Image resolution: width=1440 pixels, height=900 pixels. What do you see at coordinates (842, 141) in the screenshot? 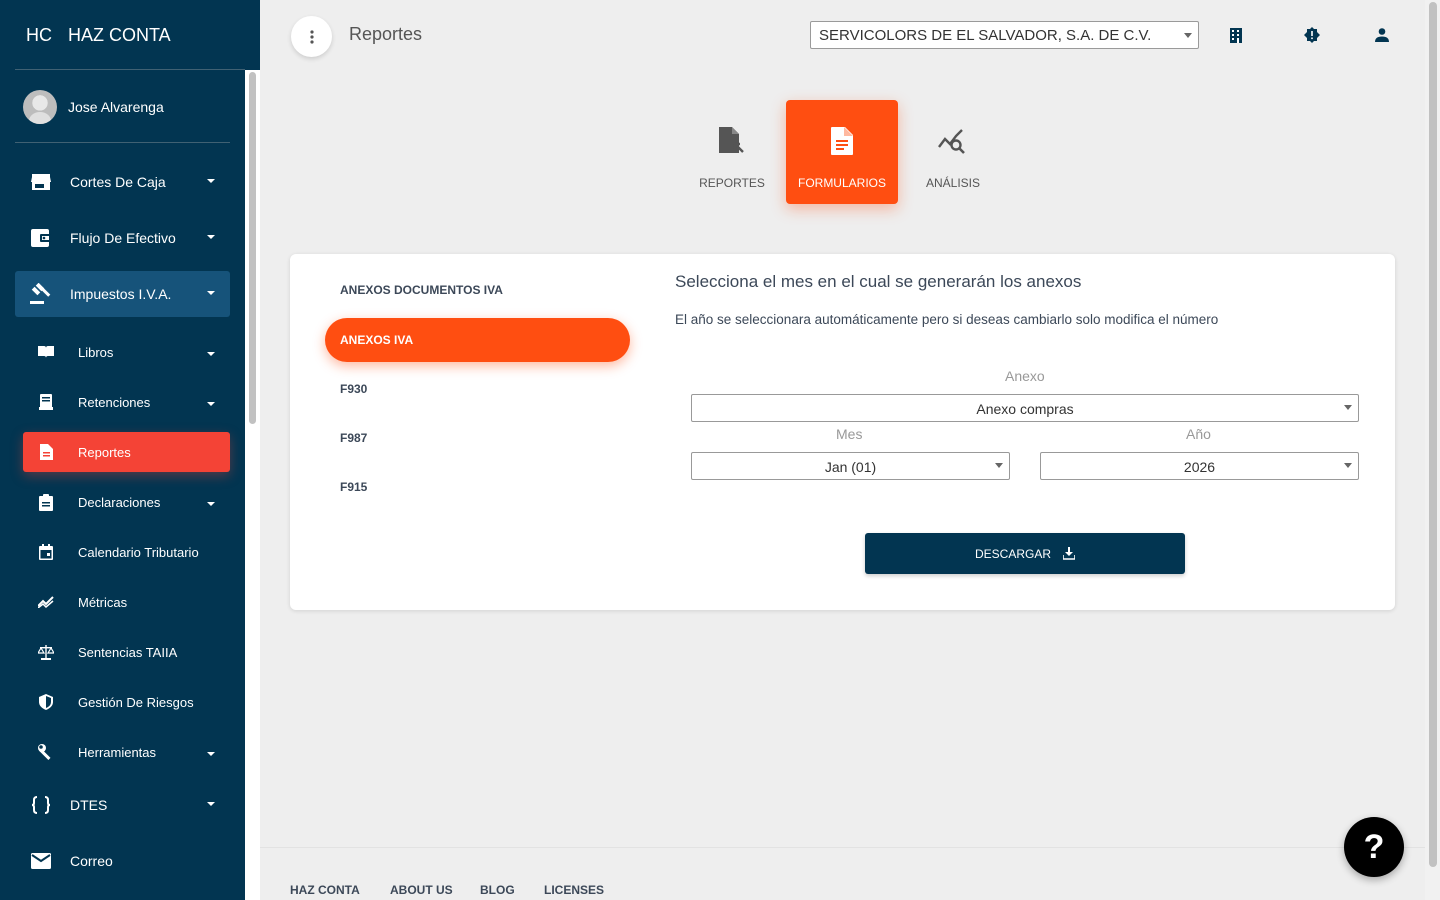
I see `form-icon` at bounding box center [842, 141].